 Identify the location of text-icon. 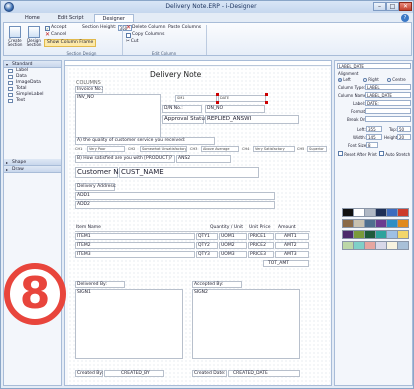
(10, 101).